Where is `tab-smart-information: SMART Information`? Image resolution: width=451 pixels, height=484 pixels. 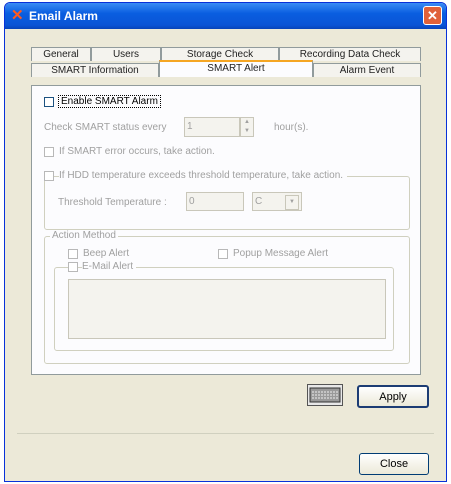
tab-smart-information: SMART Information is located at coordinates (95, 70).